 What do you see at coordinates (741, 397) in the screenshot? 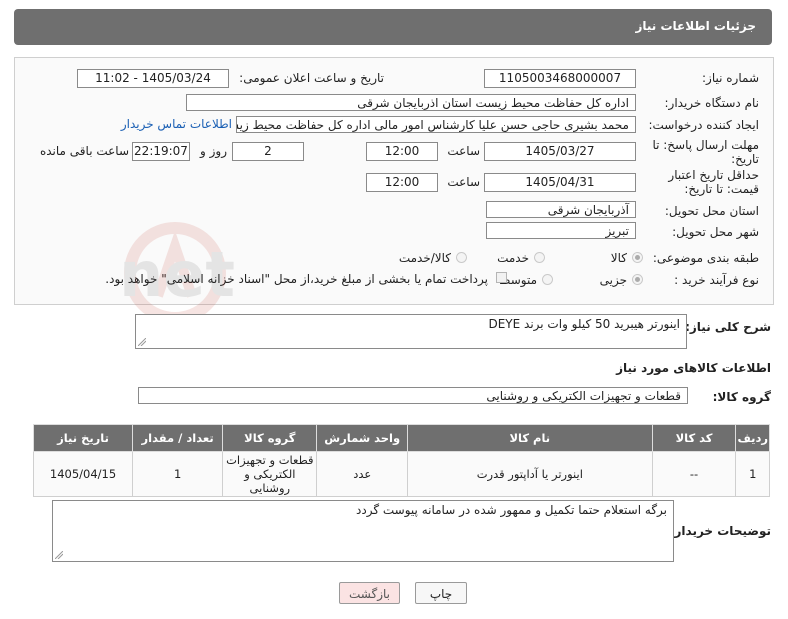
I see `goods-group-label: گروه کالا:` at bounding box center [741, 397].